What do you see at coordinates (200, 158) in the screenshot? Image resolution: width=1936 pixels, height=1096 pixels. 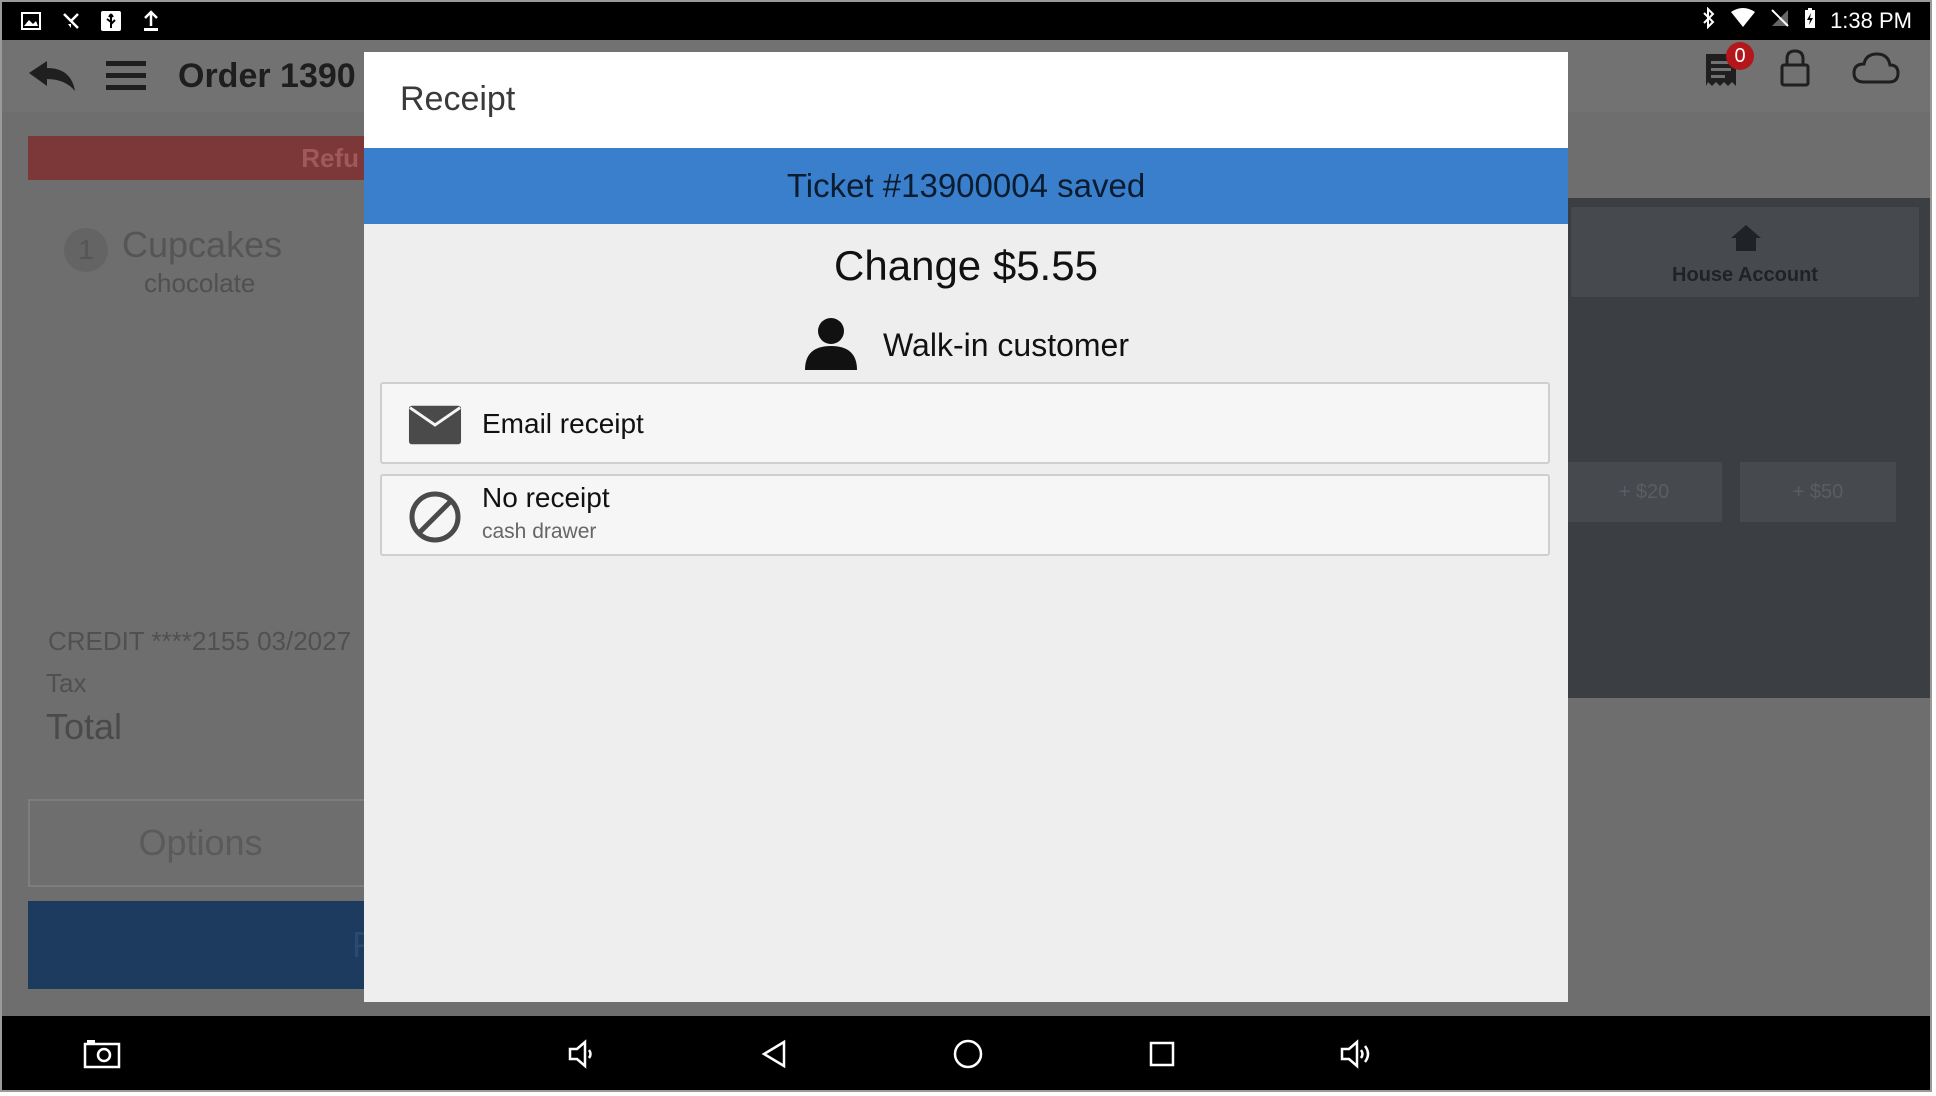 I see `refund-banner: Refu` at bounding box center [200, 158].